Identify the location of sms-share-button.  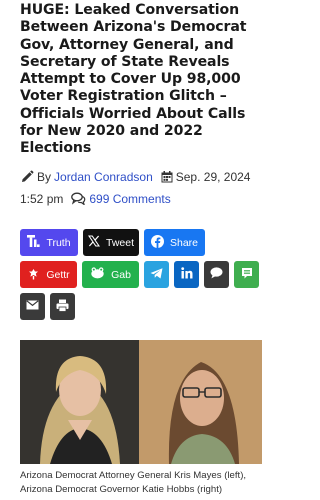
(216, 274).